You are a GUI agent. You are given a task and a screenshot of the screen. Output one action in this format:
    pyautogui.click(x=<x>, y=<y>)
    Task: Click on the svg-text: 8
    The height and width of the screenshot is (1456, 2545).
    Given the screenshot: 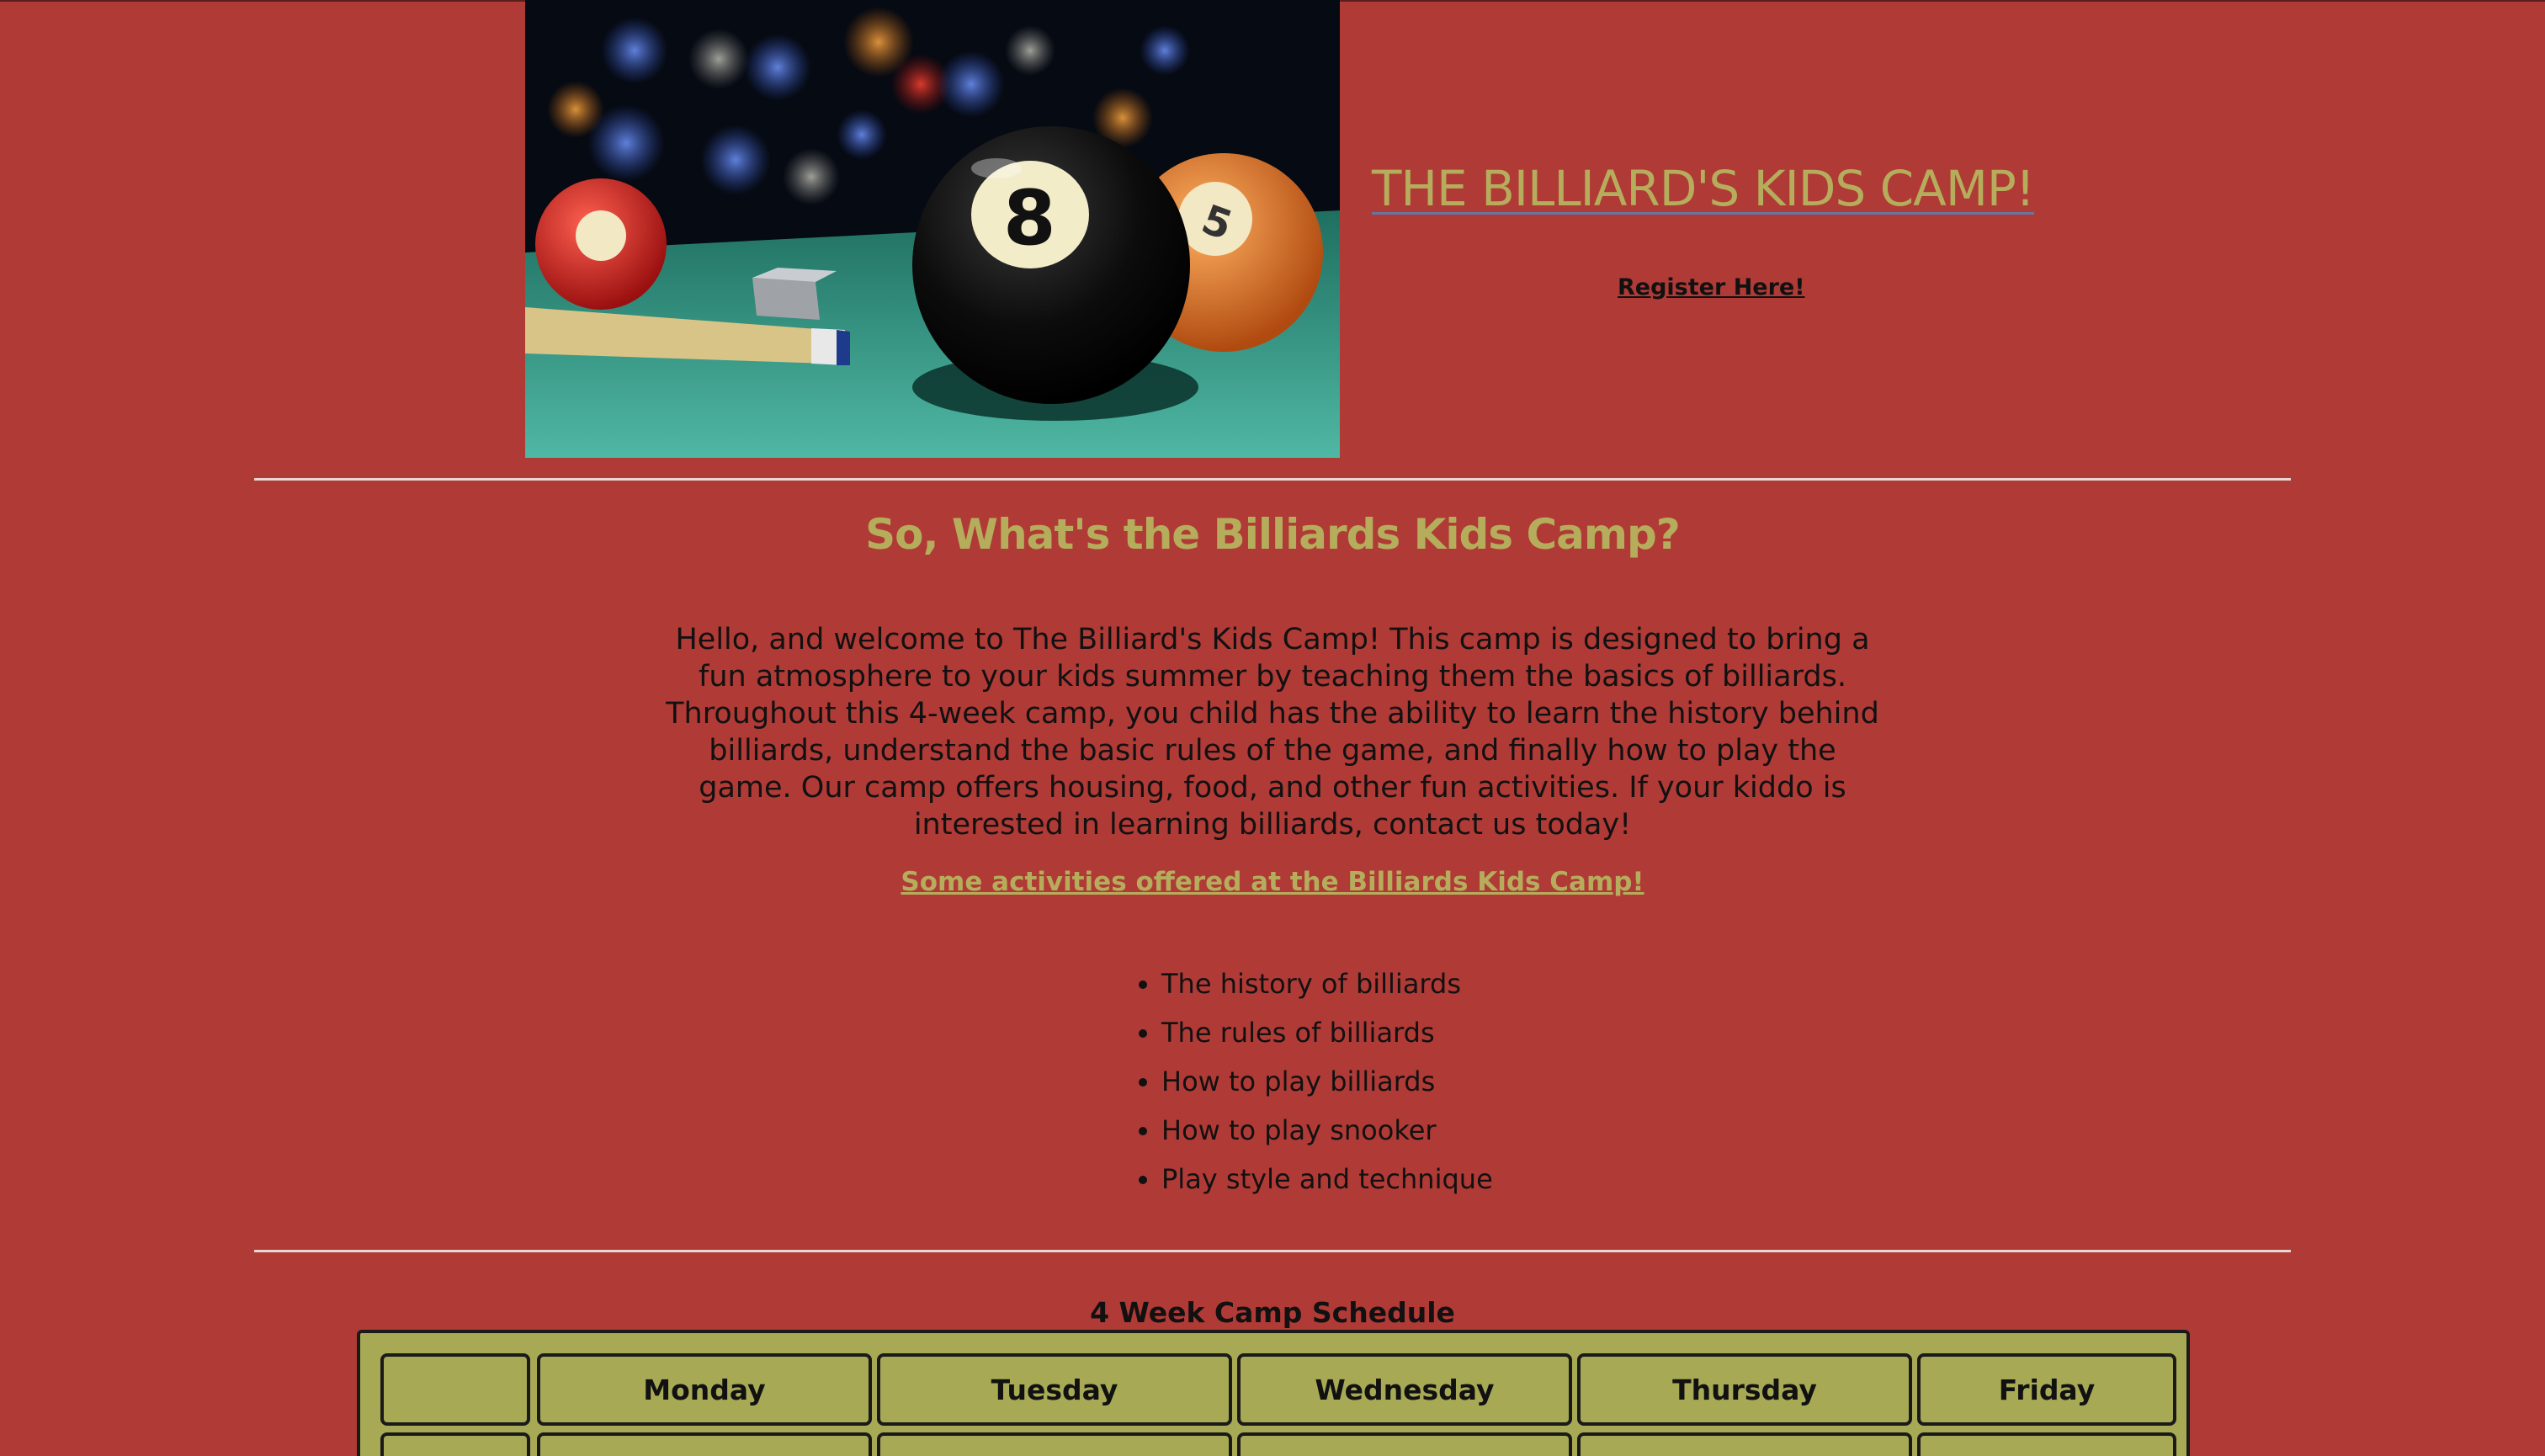 What is the action you would take?
    pyautogui.click(x=1029, y=218)
    